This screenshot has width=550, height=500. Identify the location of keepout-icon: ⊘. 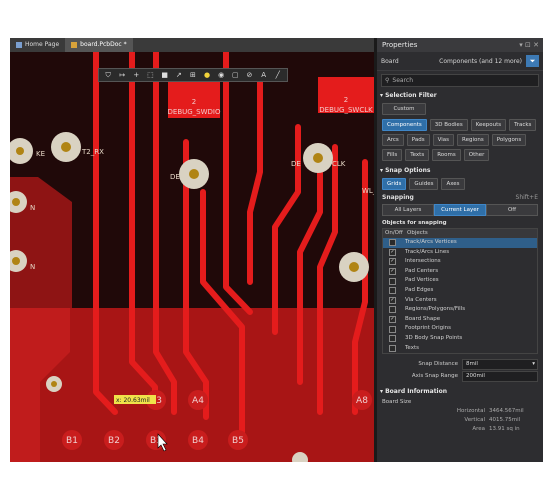
(249, 75).